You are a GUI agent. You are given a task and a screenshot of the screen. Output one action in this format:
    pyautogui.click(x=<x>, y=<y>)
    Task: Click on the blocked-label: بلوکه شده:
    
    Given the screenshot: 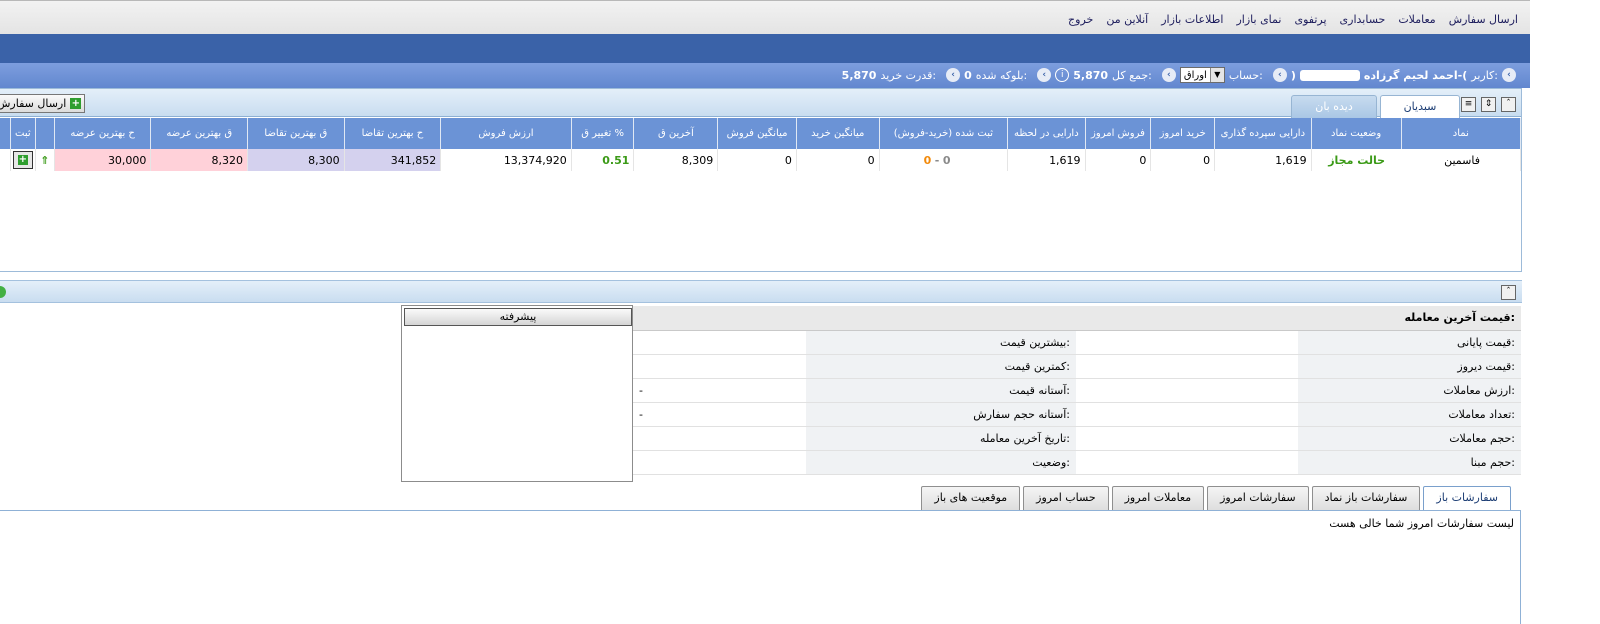 What is the action you would take?
    pyautogui.click(x=1001, y=75)
    